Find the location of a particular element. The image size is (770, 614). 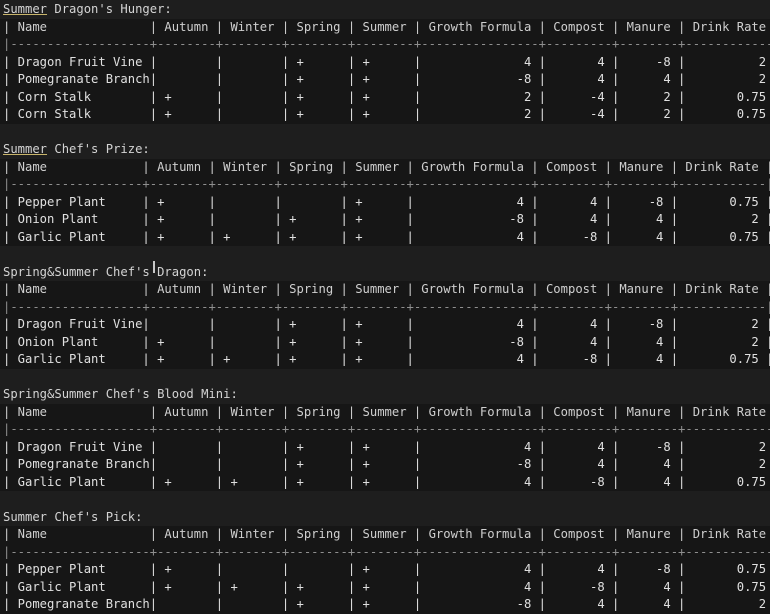

text-cursor-icon is located at coordinates (154, 267).